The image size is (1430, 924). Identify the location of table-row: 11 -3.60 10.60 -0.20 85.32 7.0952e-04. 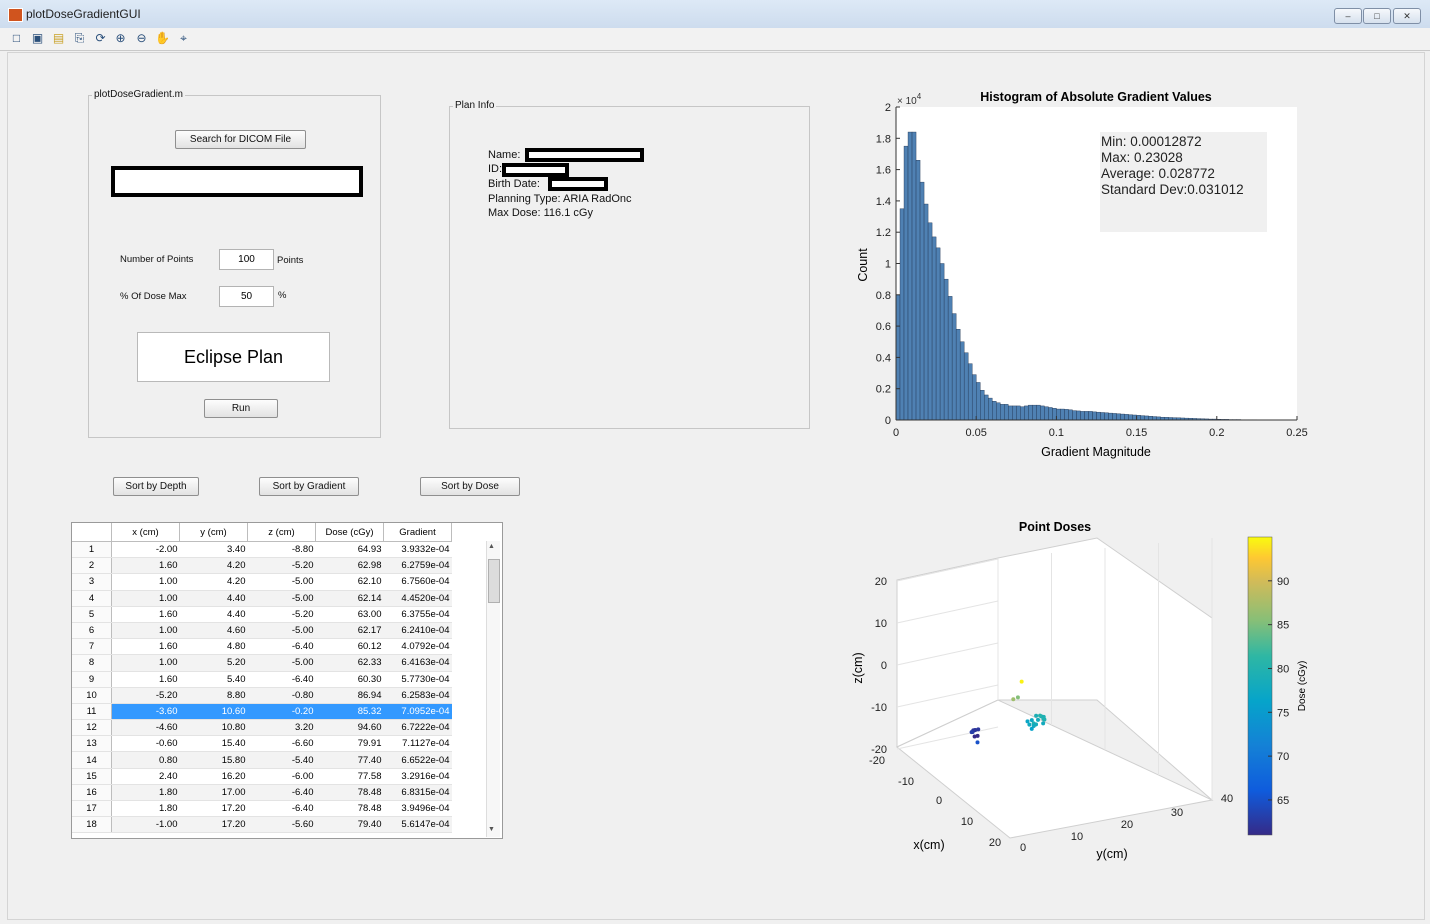
(262, 712).